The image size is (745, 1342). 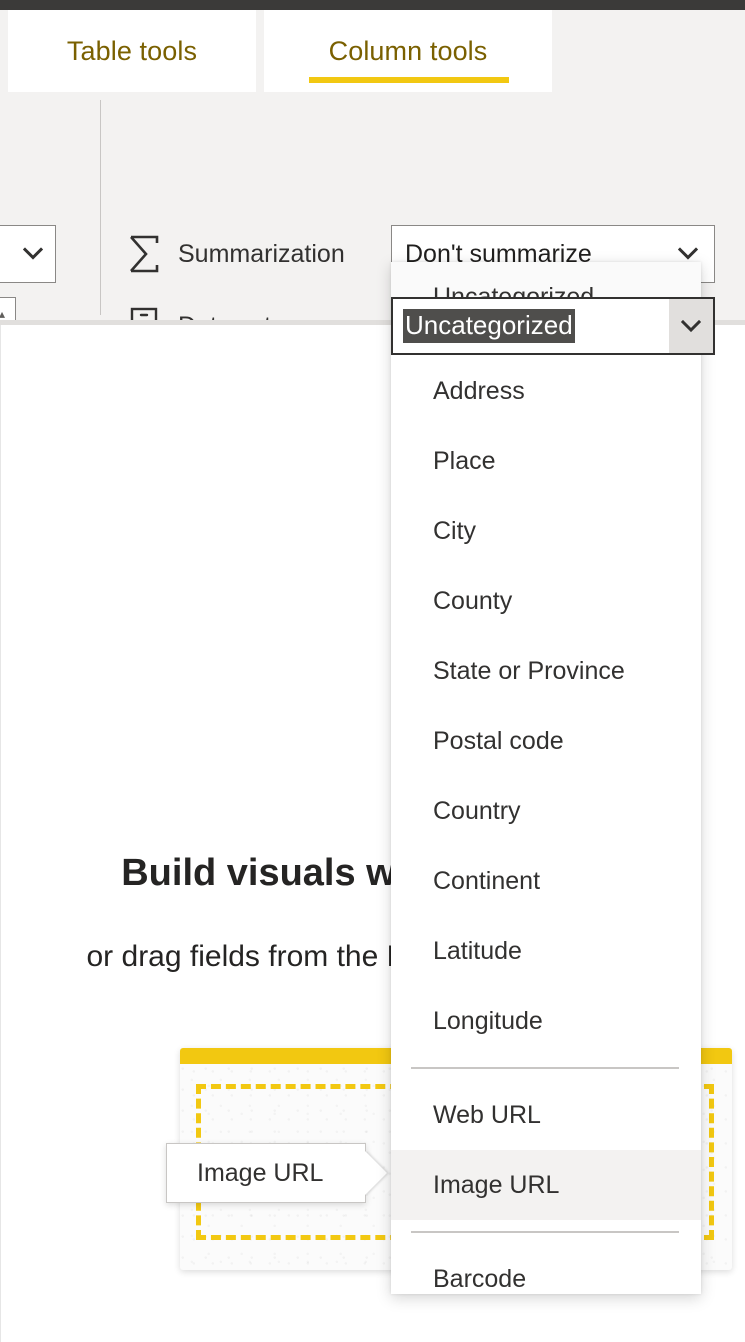 I want to click on window-title-strip, so click(x=372, y=5).